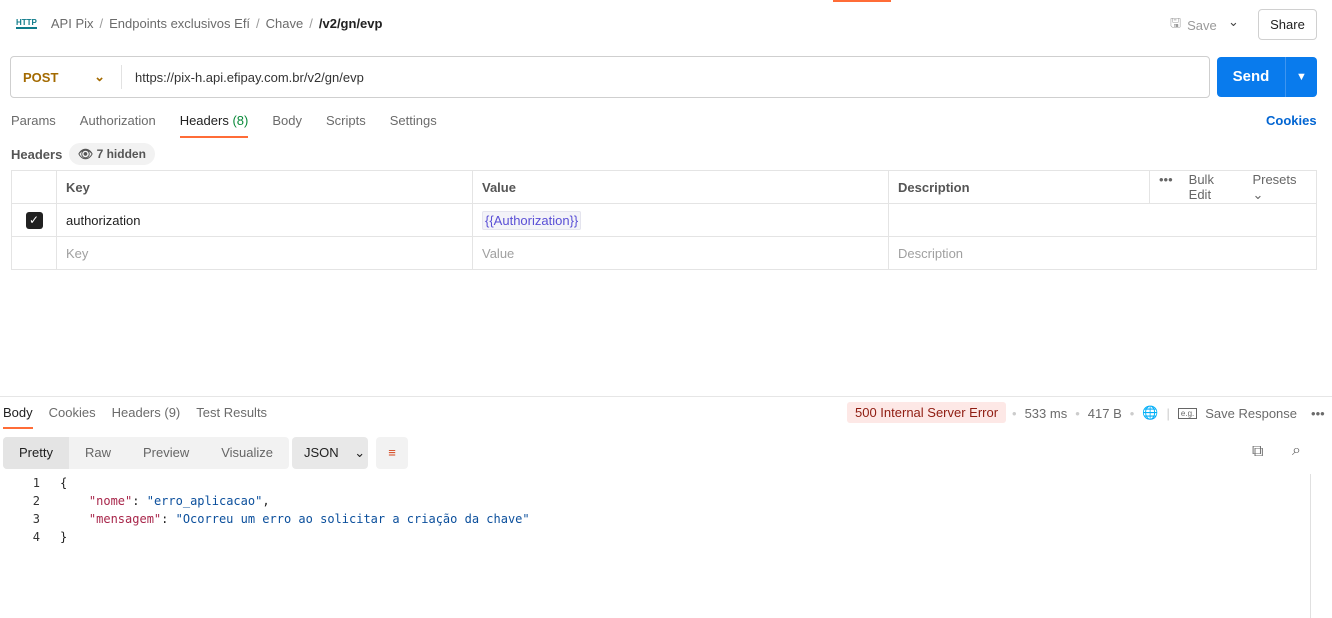 The height and width of the screenshot is (618, 1332). Describe the element at coordinates (26, 23) in the screenshot. I see `http-icon: HTTP` at that location.